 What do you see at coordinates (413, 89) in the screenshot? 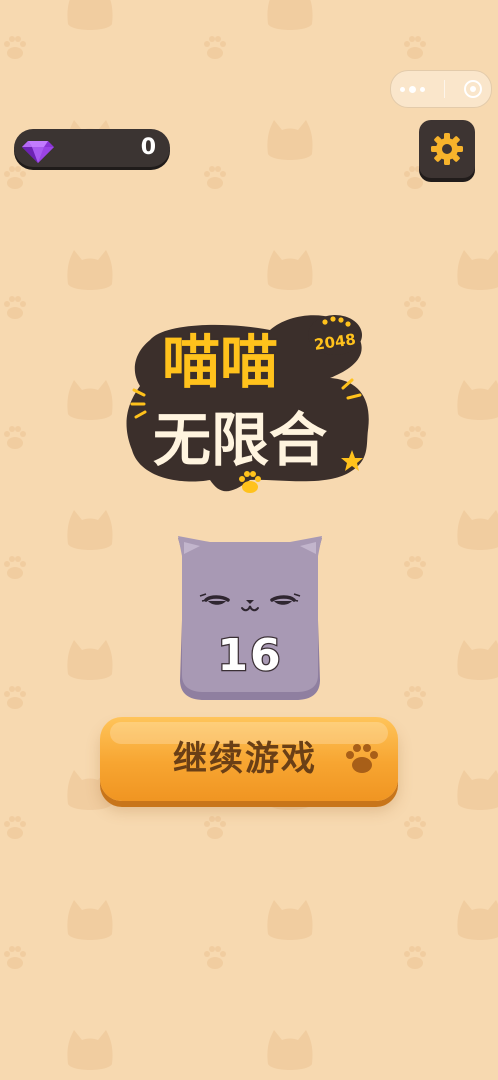
I see `more-dots-icon` at bounding box center [413, 89].